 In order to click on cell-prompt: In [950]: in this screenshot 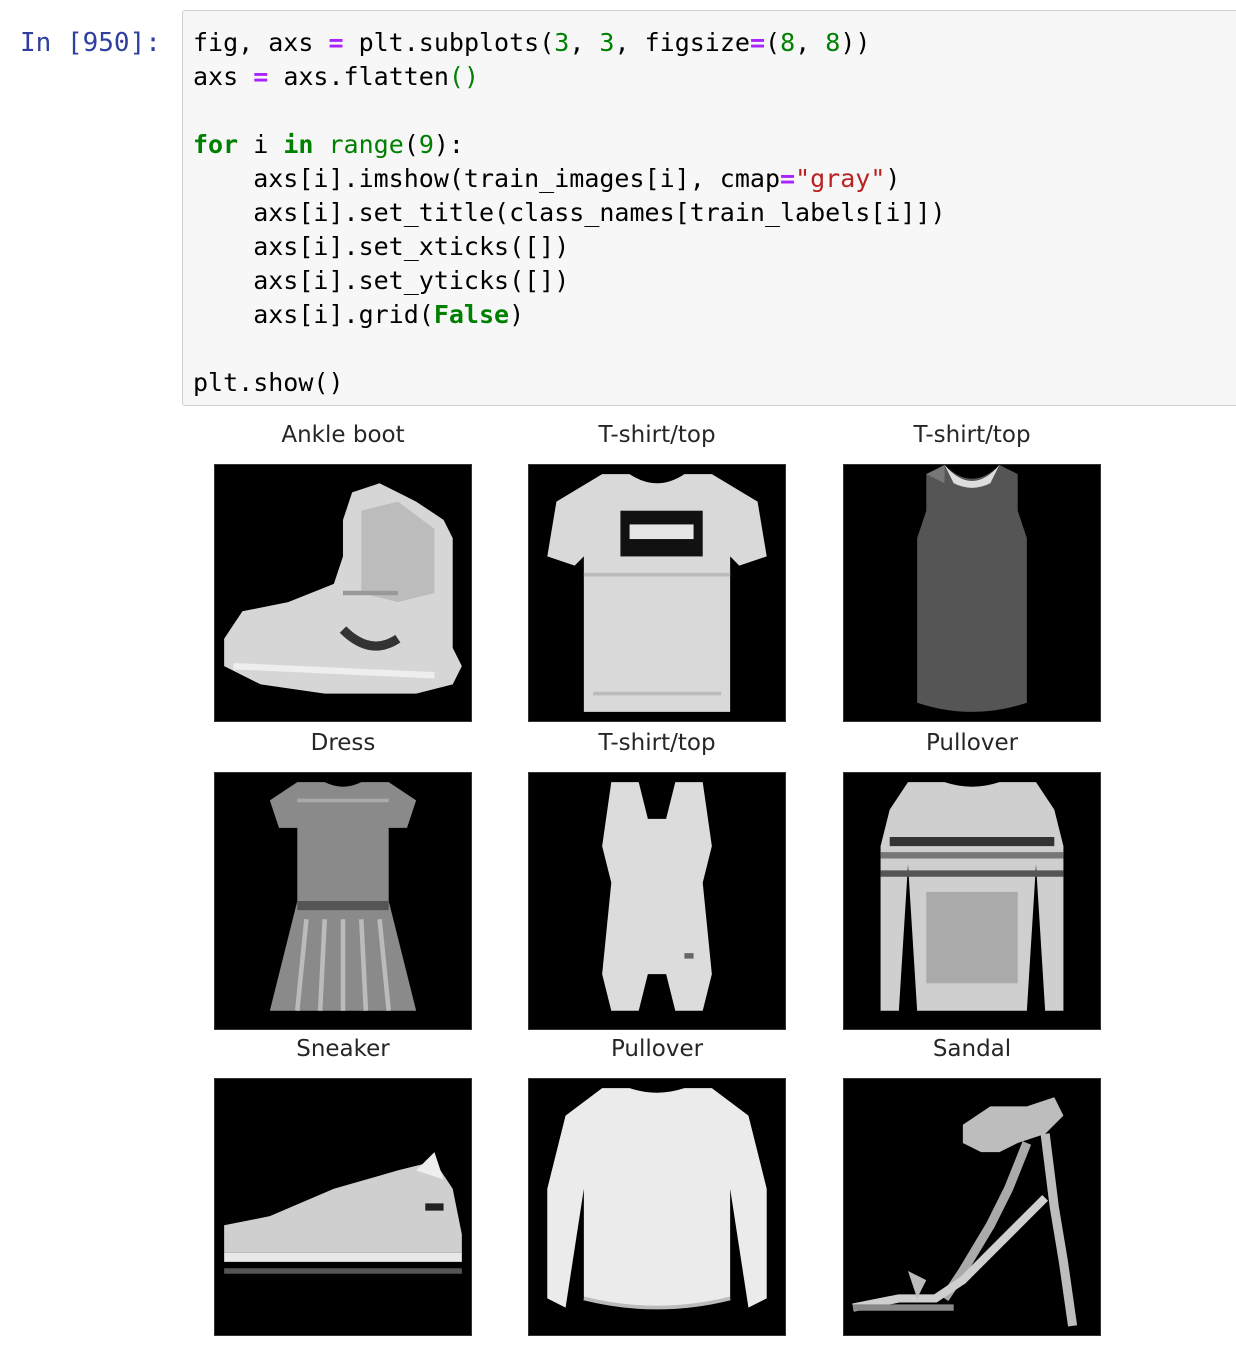, I will do `click(90, 43)`.